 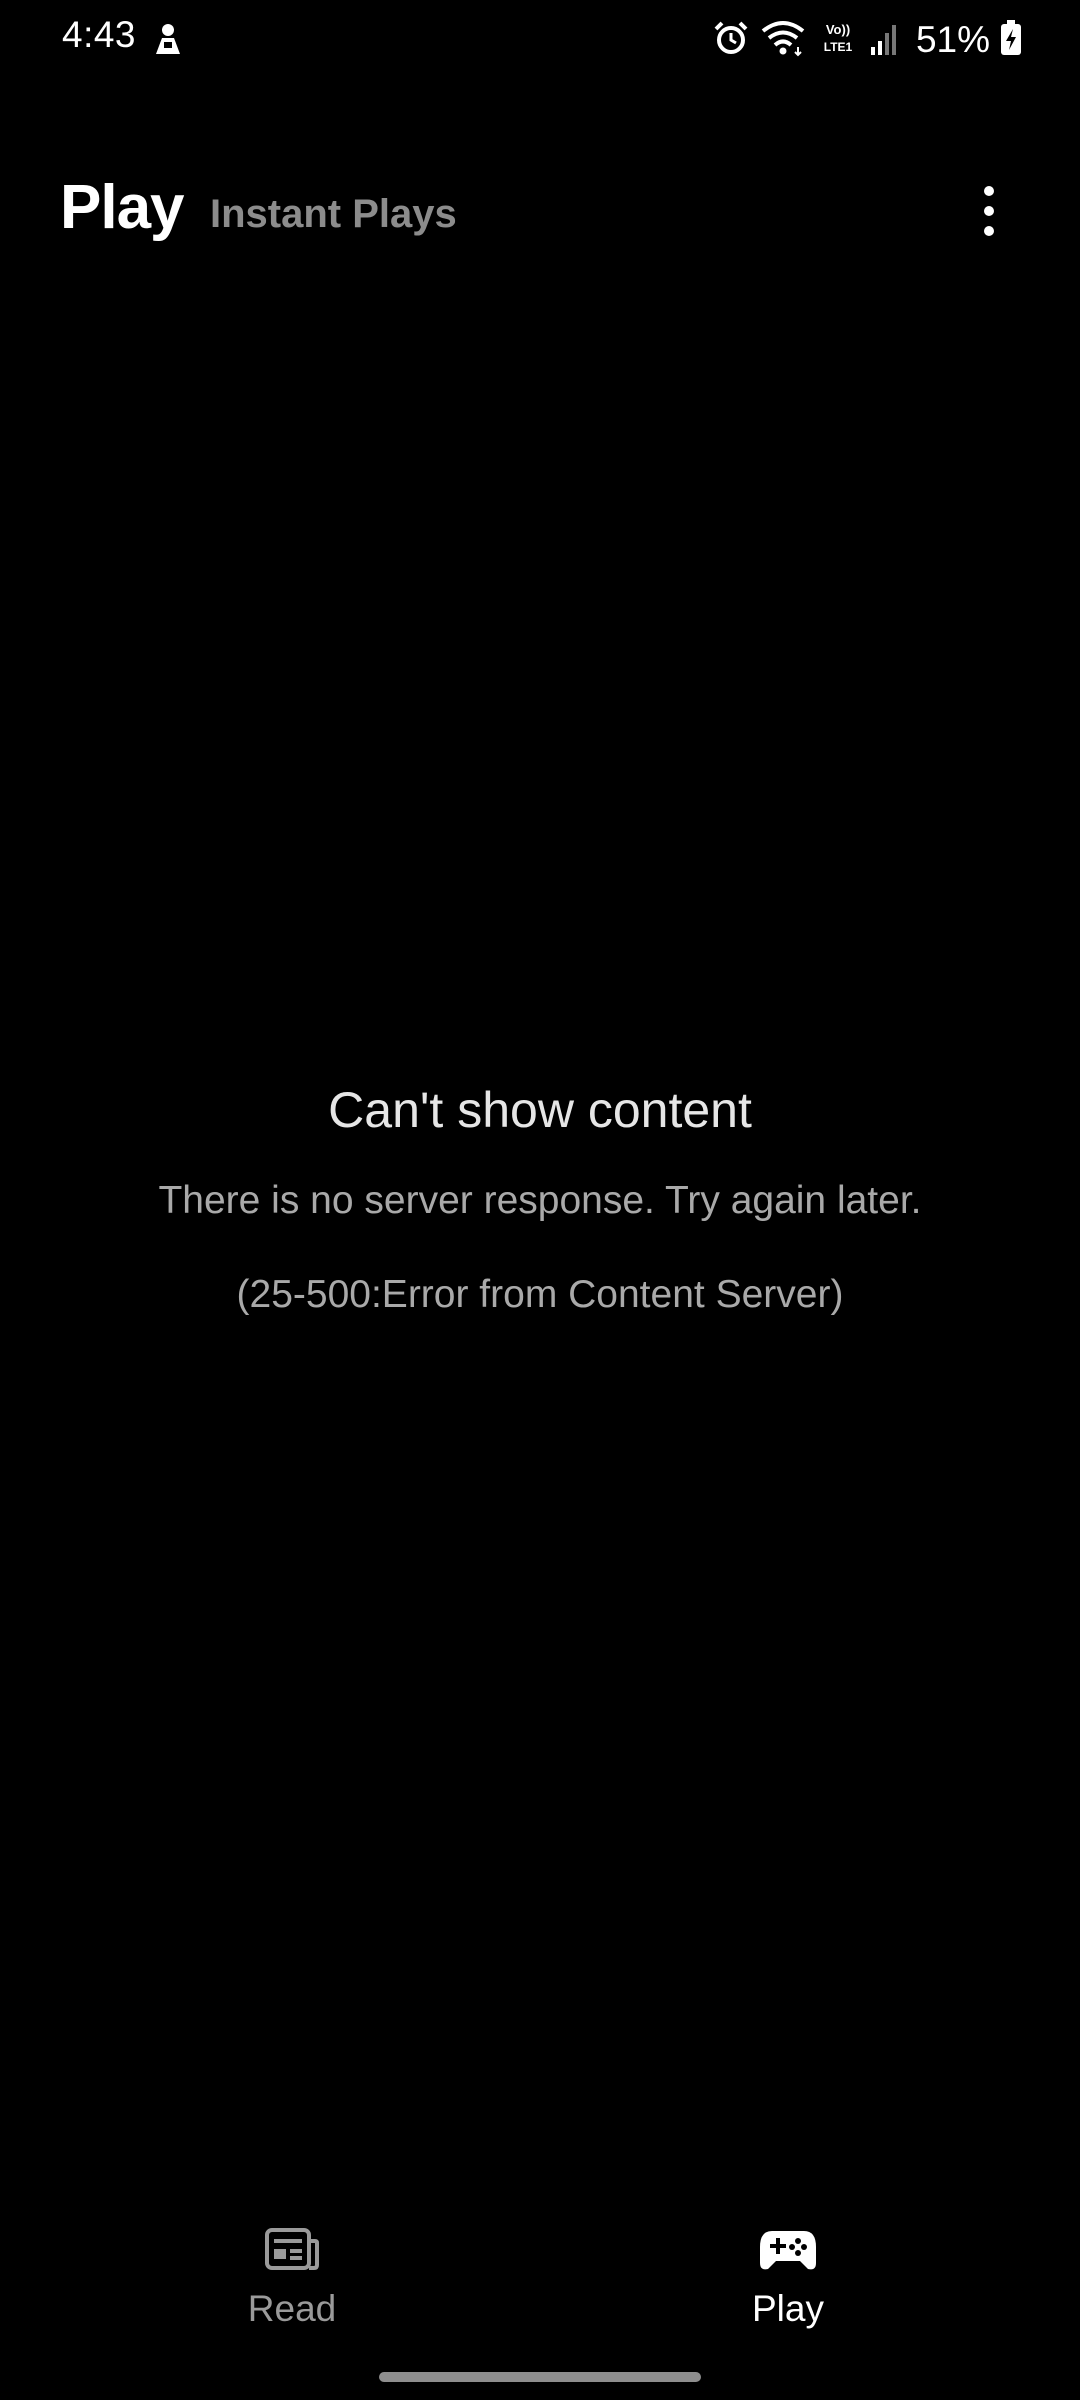 What do you see at coordinates (952, 39) in the screenshot?
I see `battery-percentage: 51%` at bounding box center [952, 39].